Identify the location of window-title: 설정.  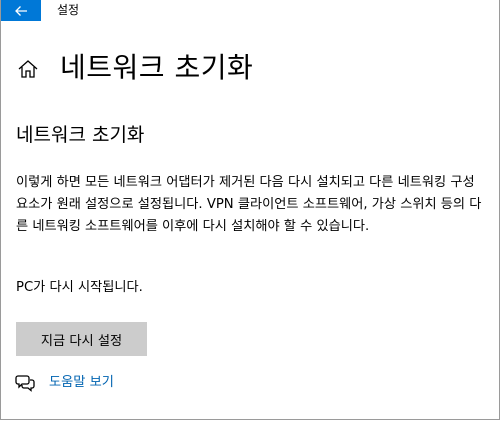
(68, 10).